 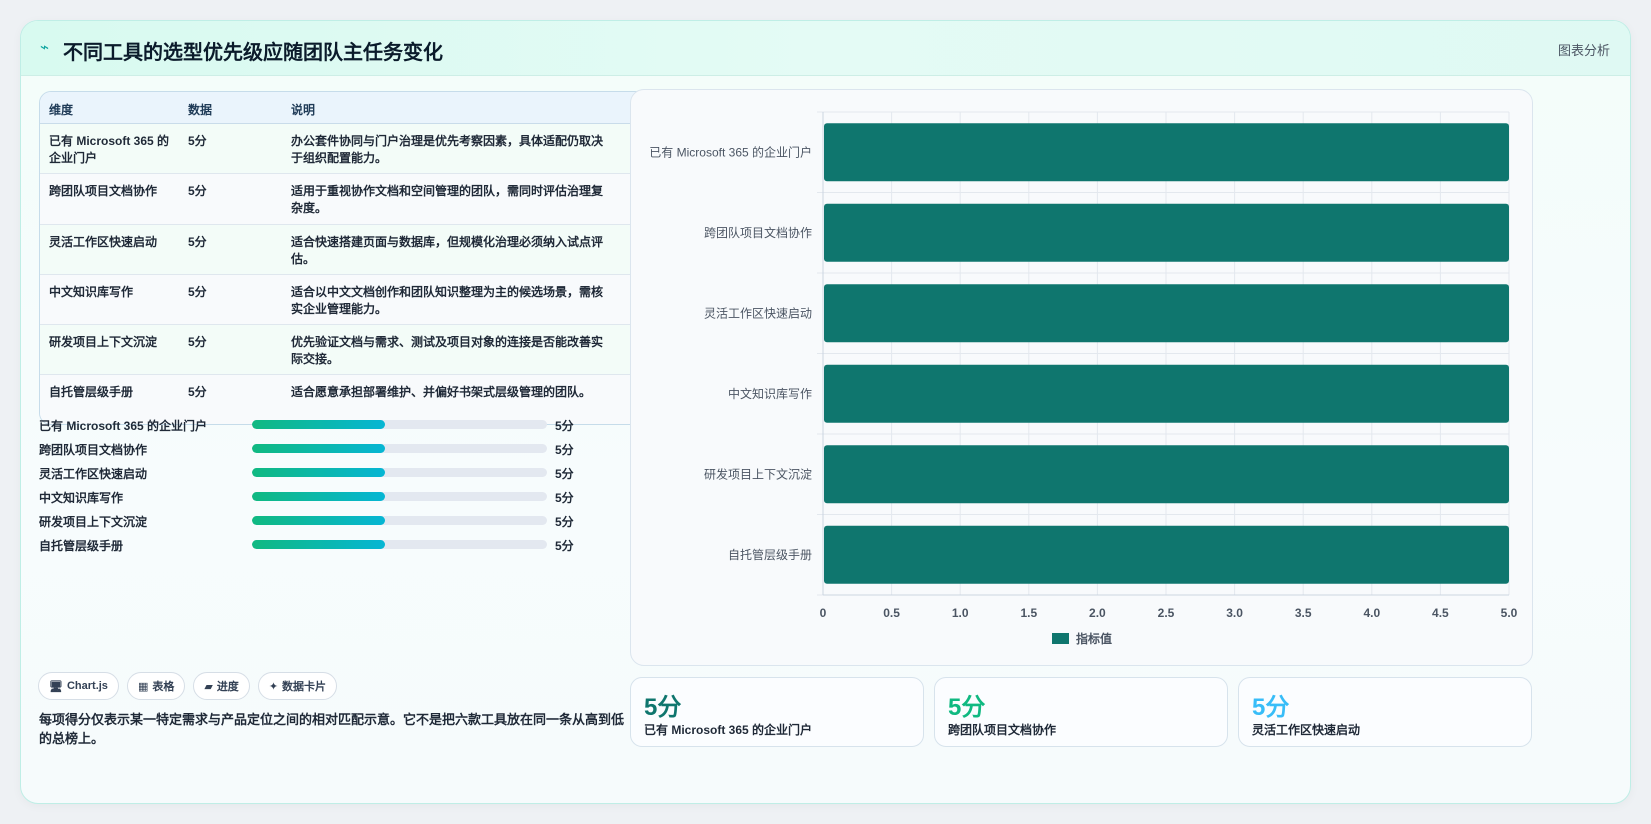 What do you see at coordinates (447, 300) in the screenshot?
I see `cell-description: 适合以中文文档创作和团队知识整理为主的候选场景，需核实企业管理能力。` at bounding box center [447, 300].